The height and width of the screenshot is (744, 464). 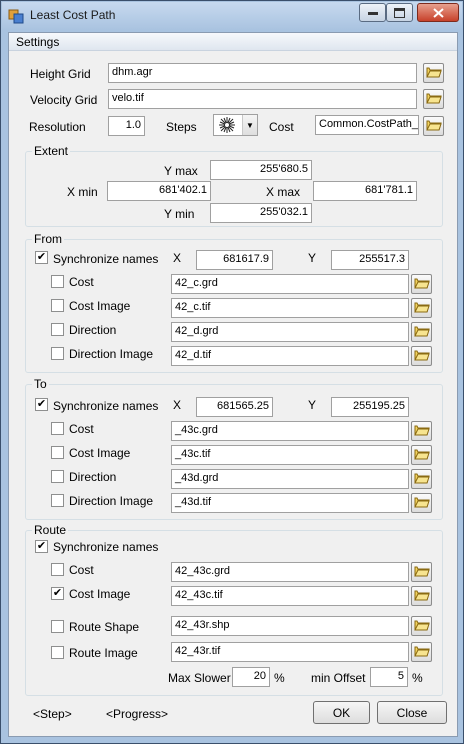 I want to click on to-title: To, so click(x=40, y=384).